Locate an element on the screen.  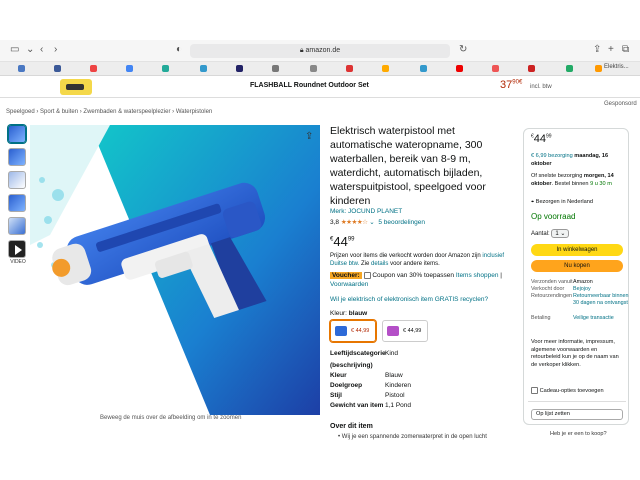
seller-info-row: Verzonden vanuit Amazon is located at coordinates (562, 282).